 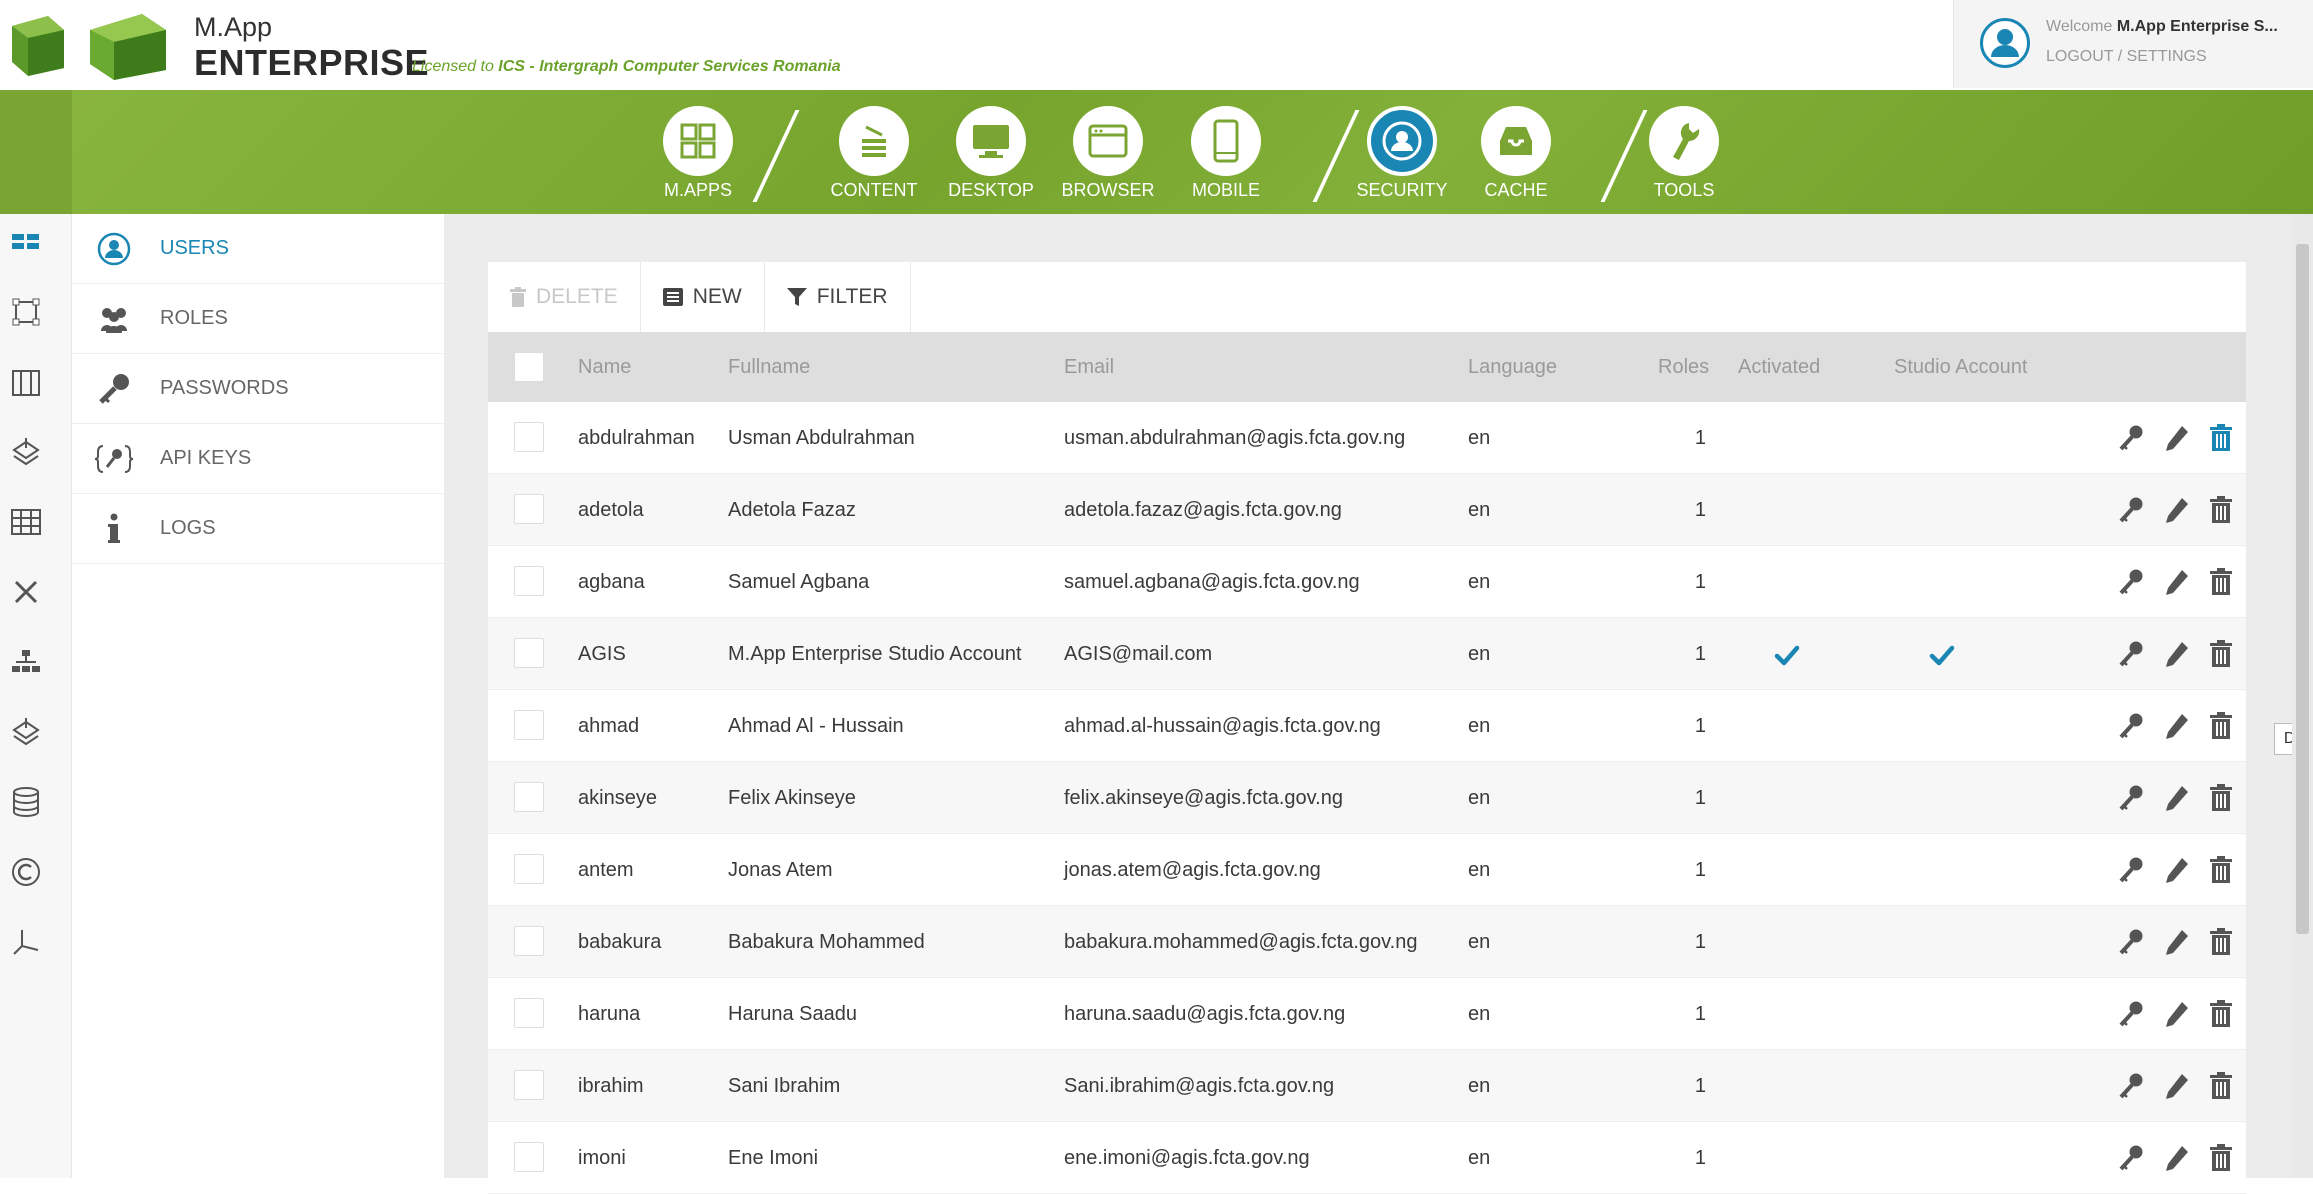 What do you see at coordinates (127, 46) in the screenshot?
I see `mapp-logo` at bounding box center [127, 46].